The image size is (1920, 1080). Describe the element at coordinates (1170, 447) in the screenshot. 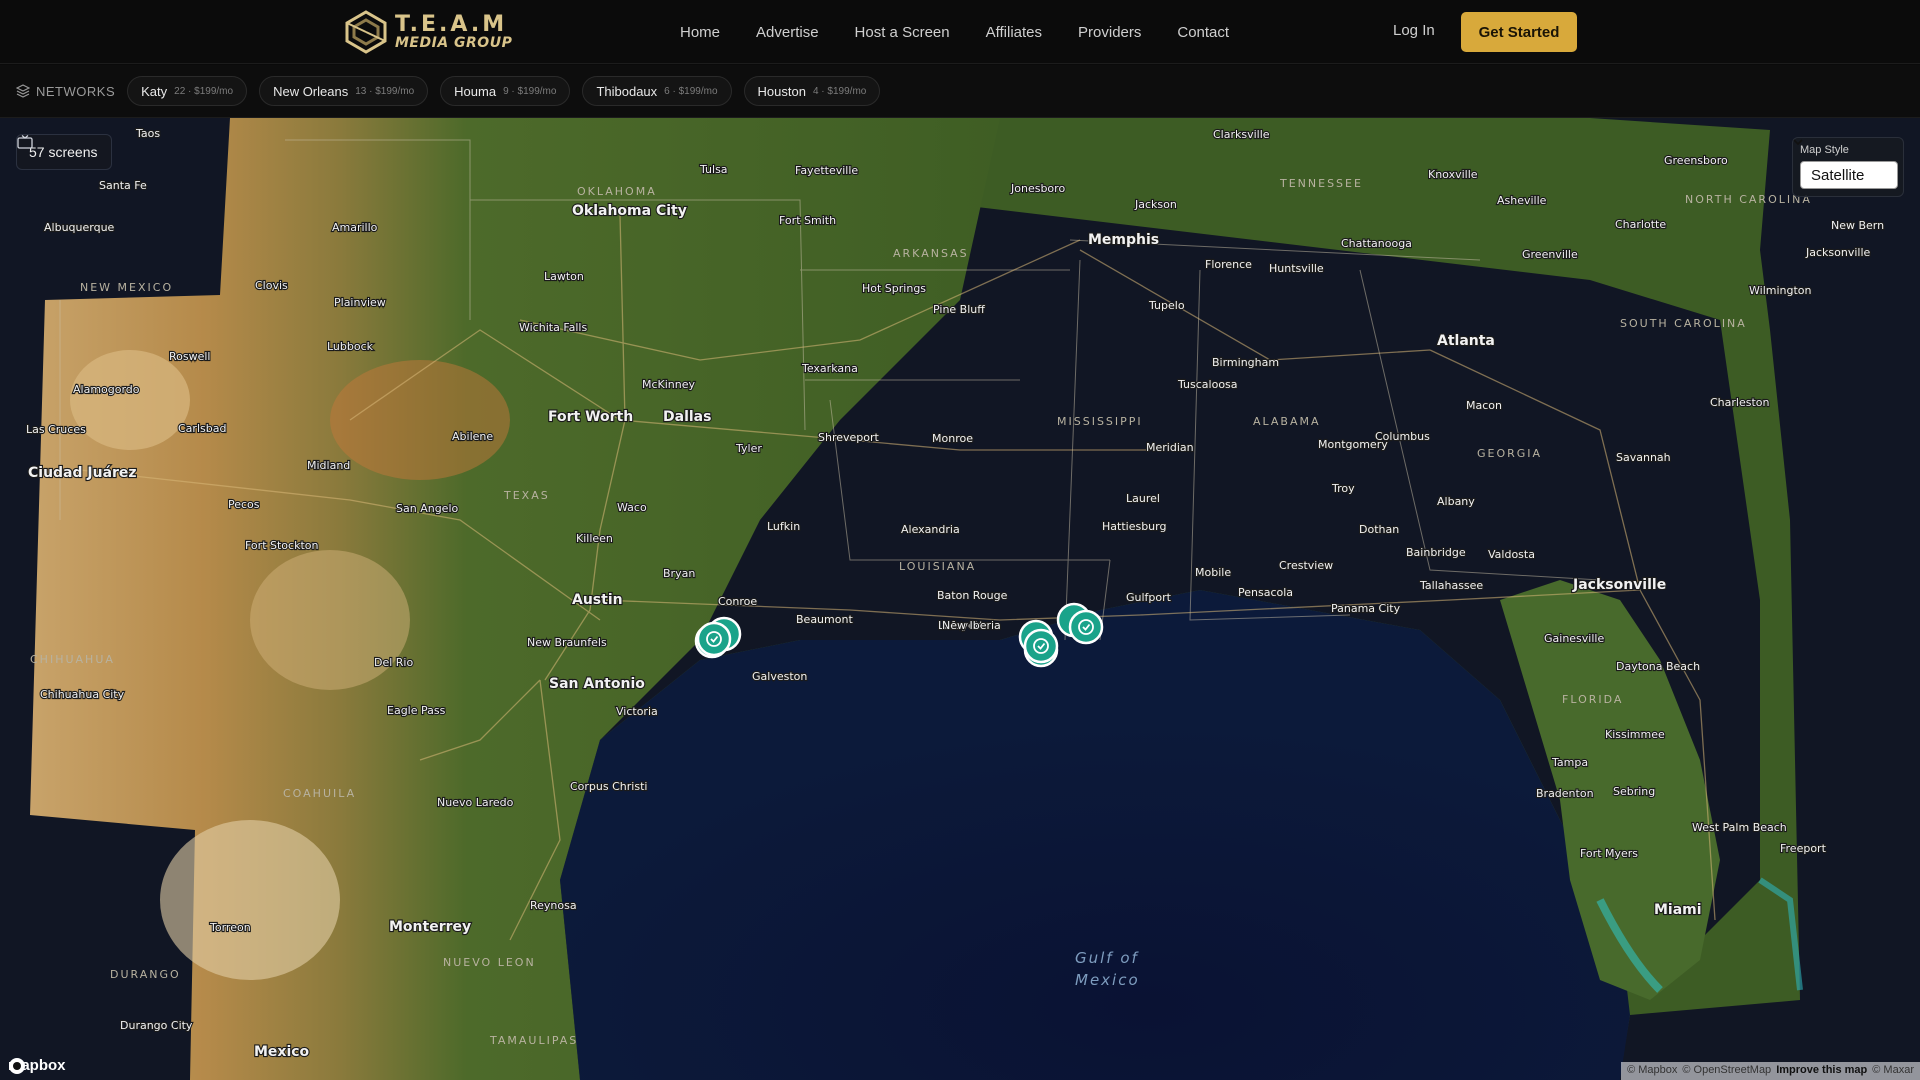

I see `map-city-meridian: Meridian` at that location.